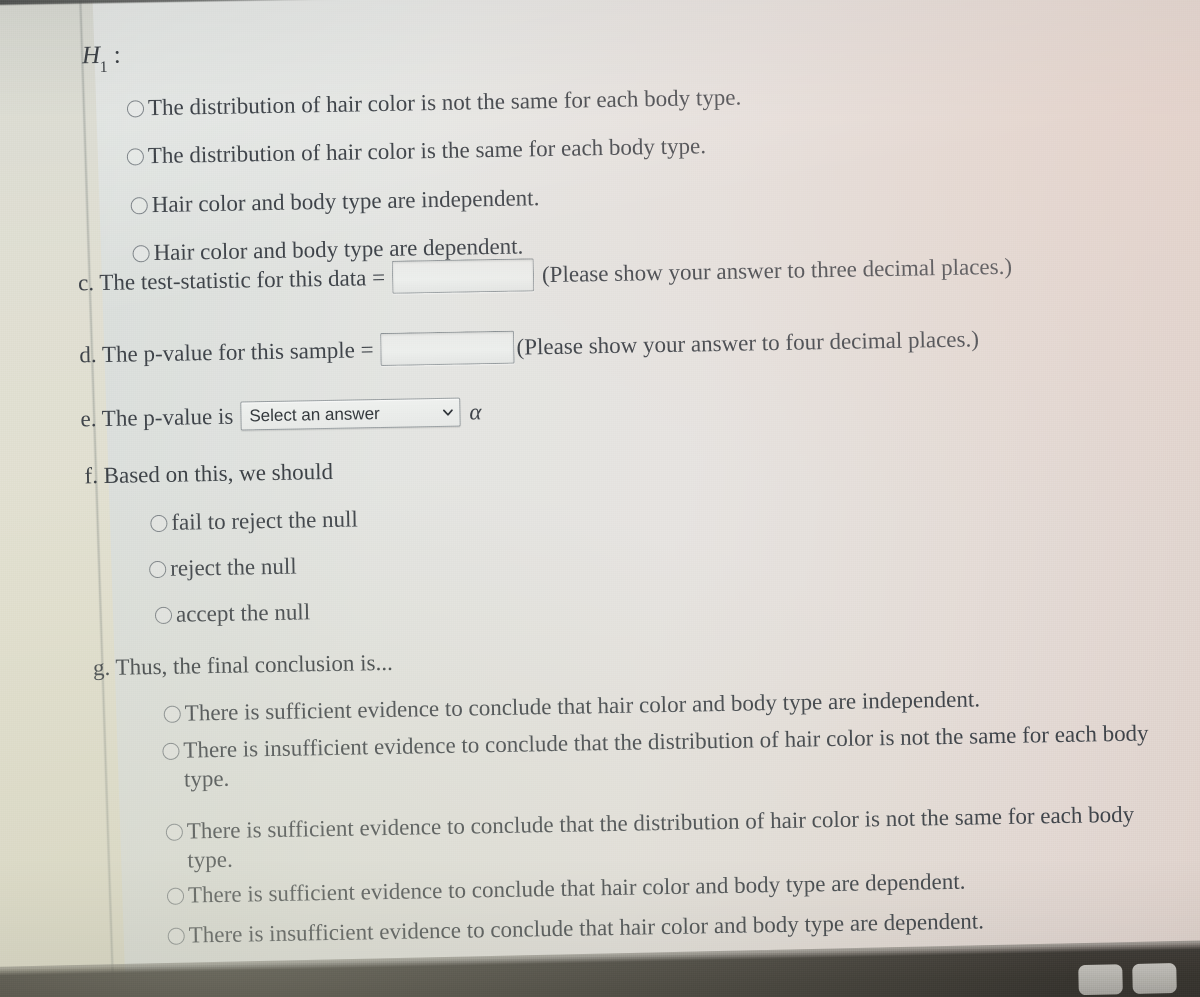 The height and width of the screenshot is (997, 1200). I want to click on option-label: fail to reject the null, so click(265, 520).